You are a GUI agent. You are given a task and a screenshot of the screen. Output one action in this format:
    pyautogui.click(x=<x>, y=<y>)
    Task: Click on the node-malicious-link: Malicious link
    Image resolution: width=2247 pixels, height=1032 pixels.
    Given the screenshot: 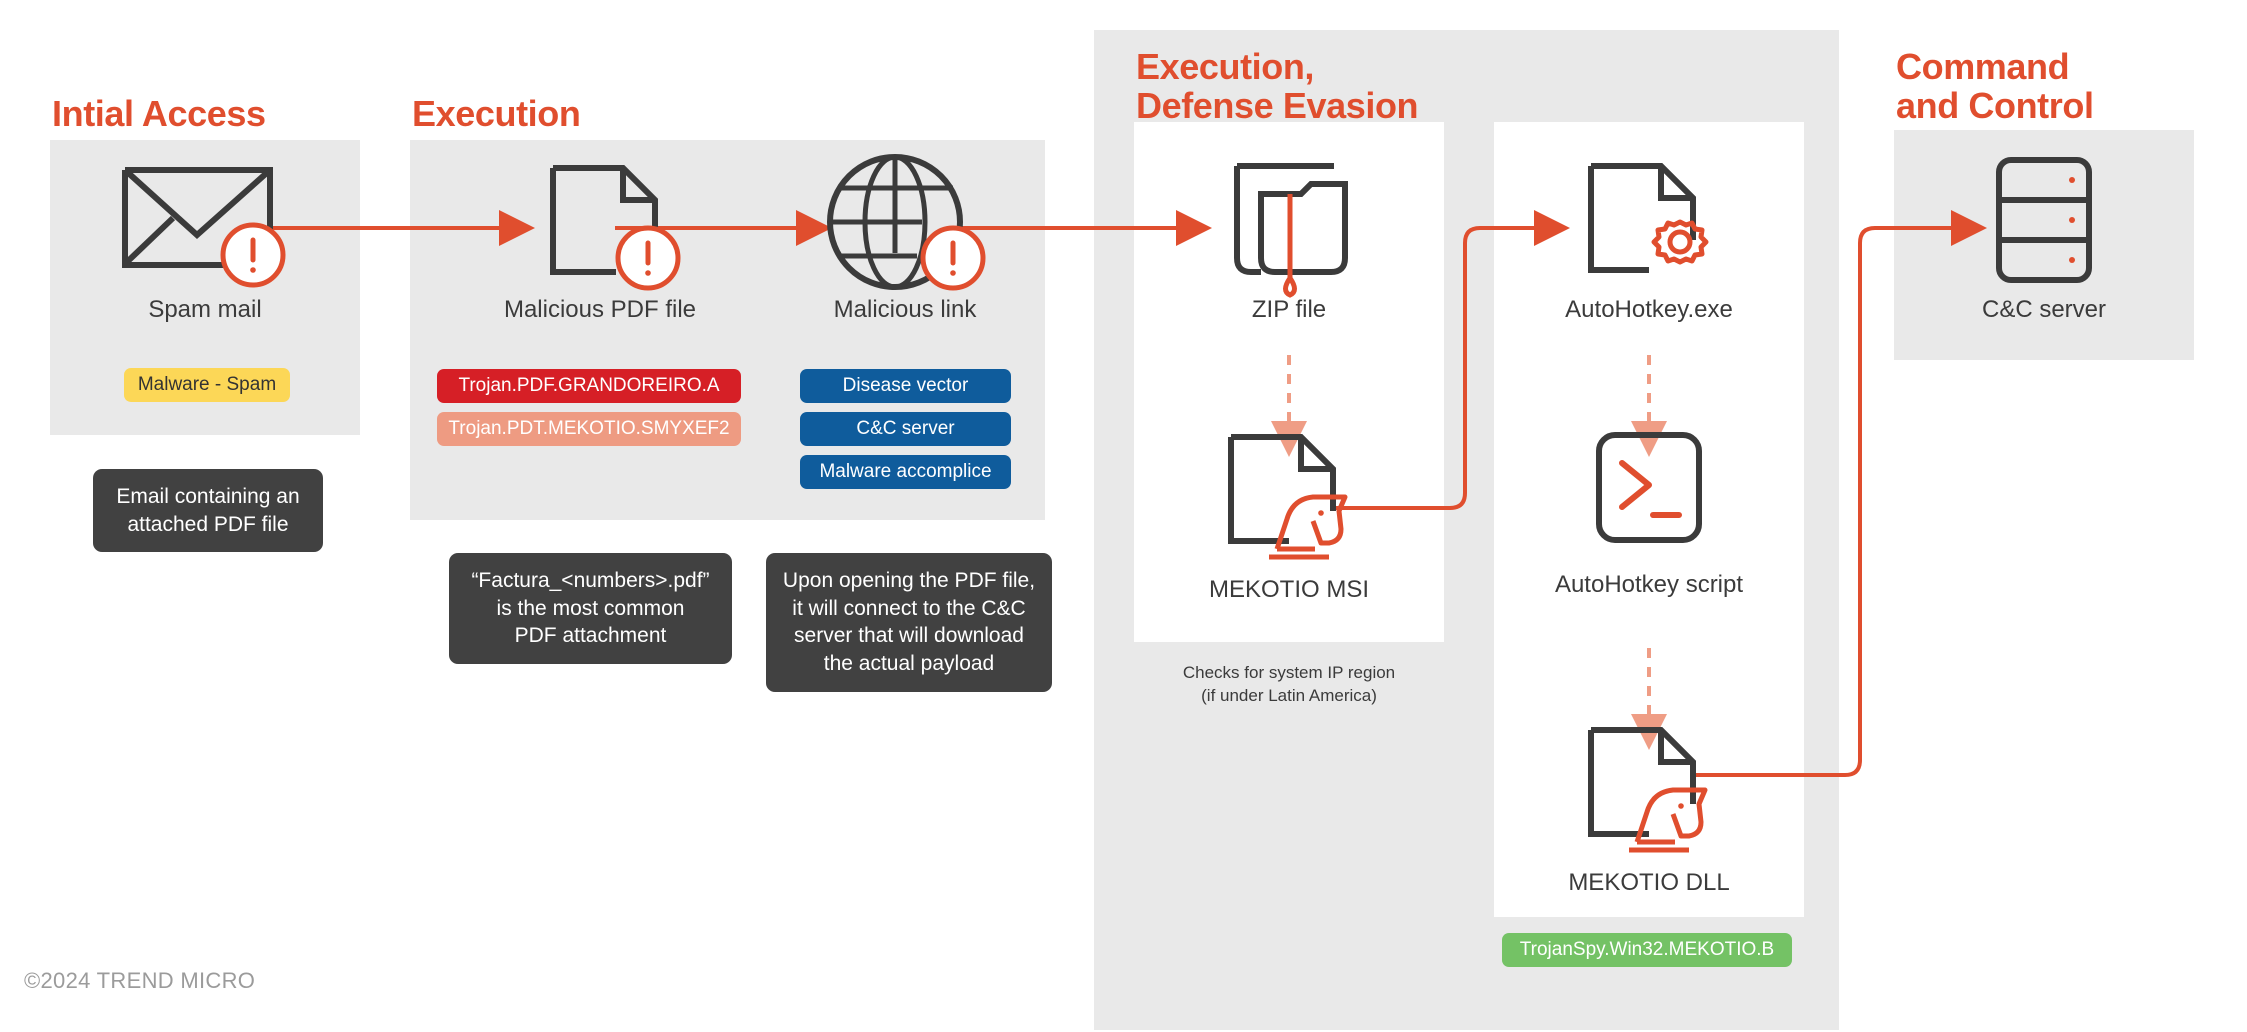 What is the action you would take?
    pyautogui.click(x=905, y=237)
    